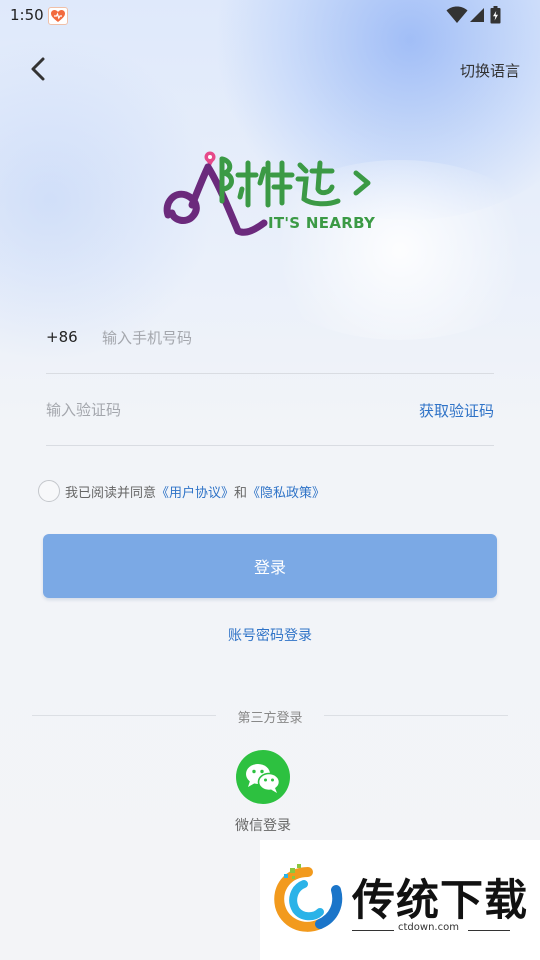  What do you see at coordinates (62, 337) in the screenshot?
I see `country-code-selector: +86` at bounding box center [62, 337].